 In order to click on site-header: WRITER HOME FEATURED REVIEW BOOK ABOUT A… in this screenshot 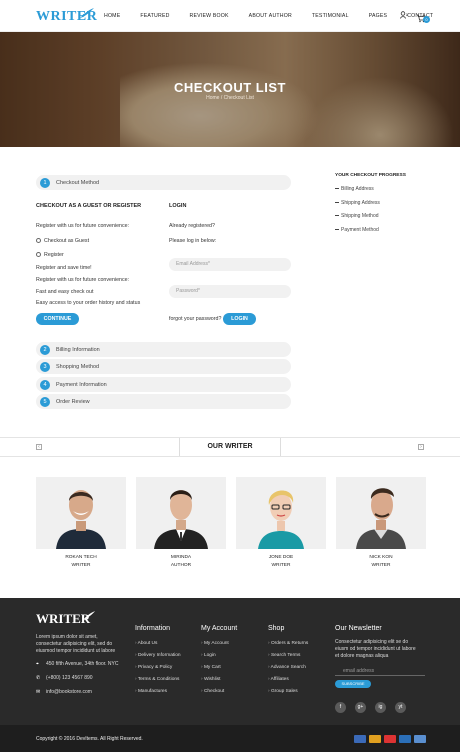, I will do `click(230, 16)`.